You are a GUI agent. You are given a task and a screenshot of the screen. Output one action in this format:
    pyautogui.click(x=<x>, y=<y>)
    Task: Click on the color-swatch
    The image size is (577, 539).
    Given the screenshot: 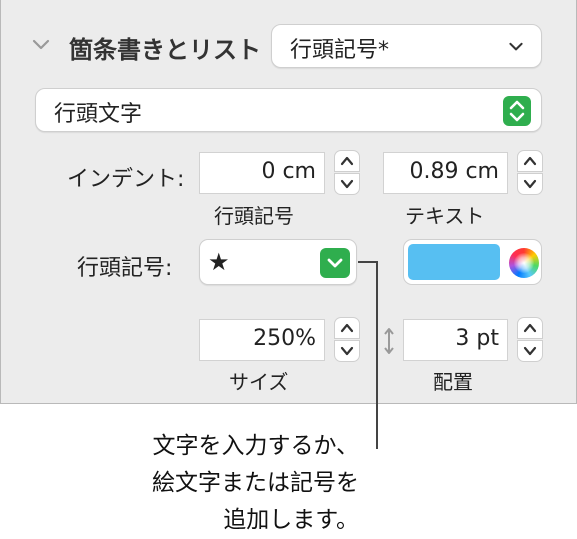 What is the action you would take?
    pyautogui.click(x=454, y=262)
    